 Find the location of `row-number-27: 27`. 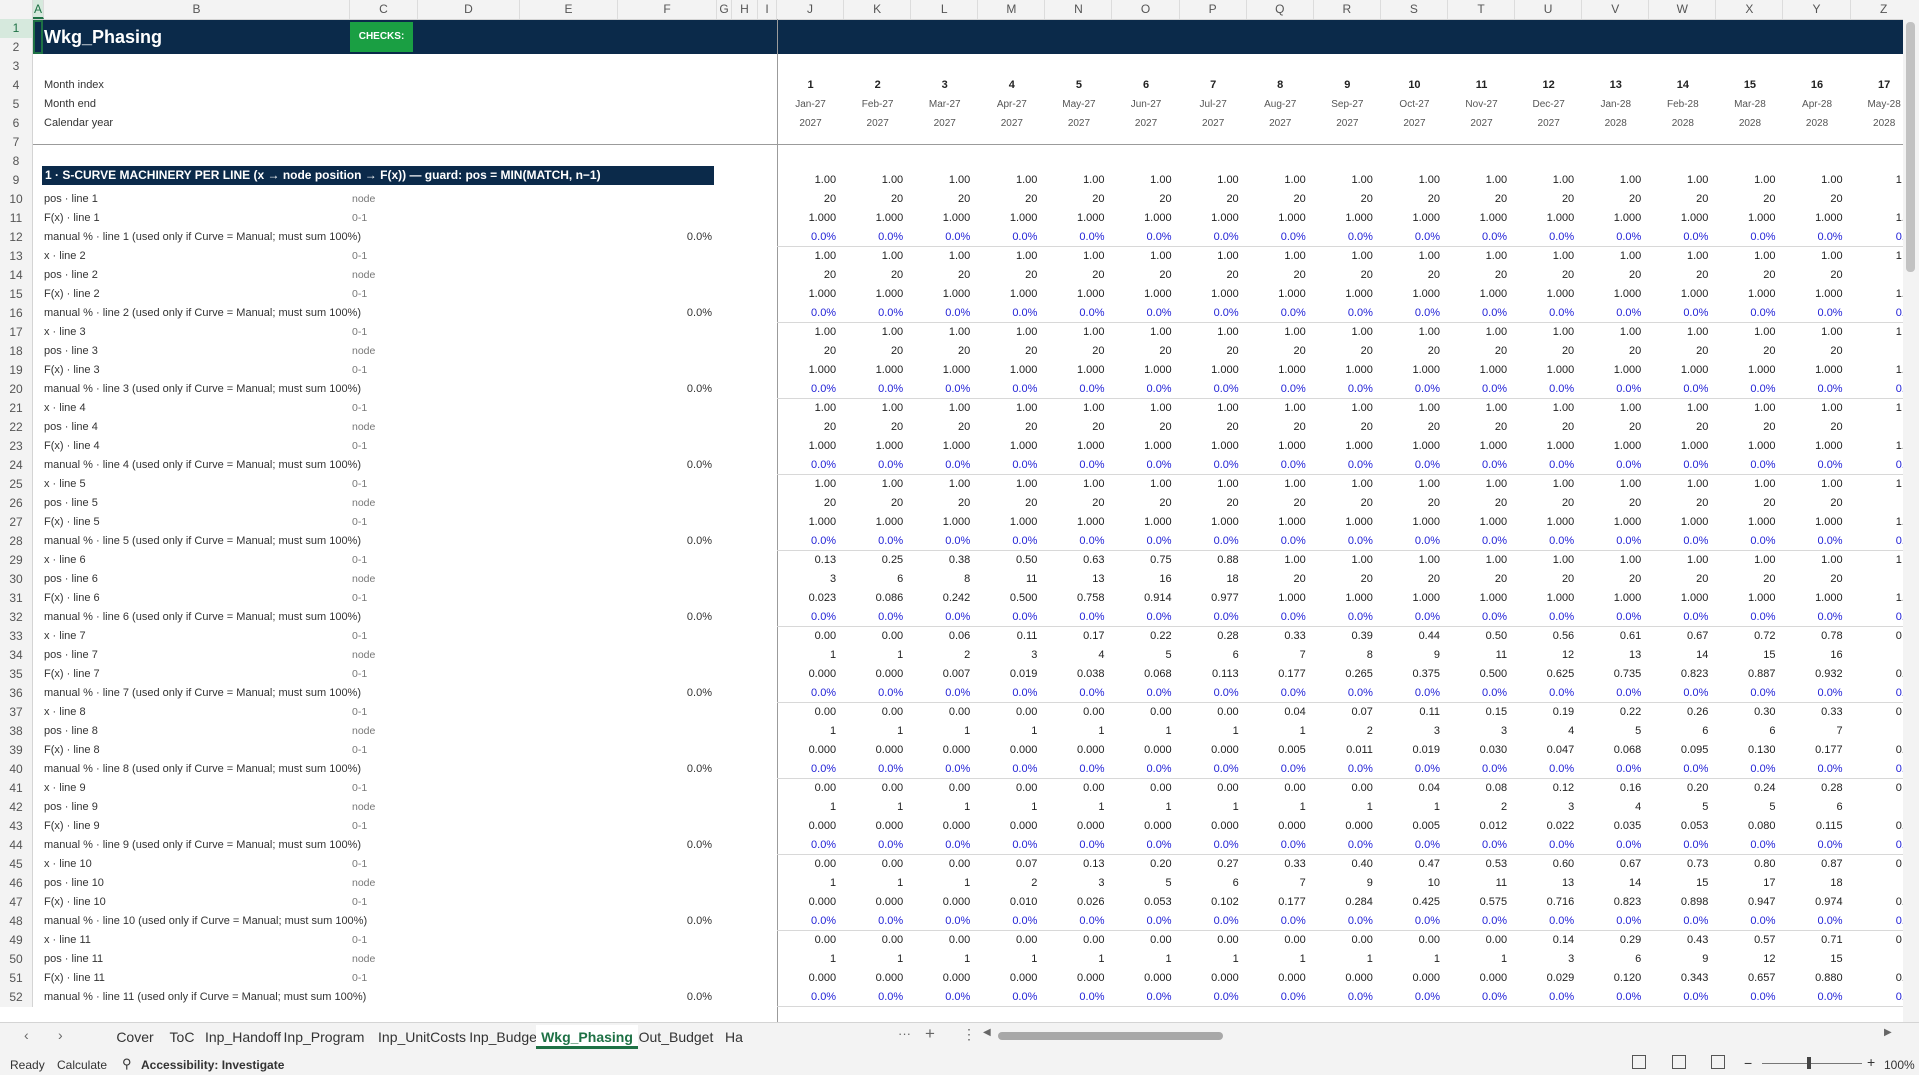

row-number-27: 27 is located at coordinates (16, 522).